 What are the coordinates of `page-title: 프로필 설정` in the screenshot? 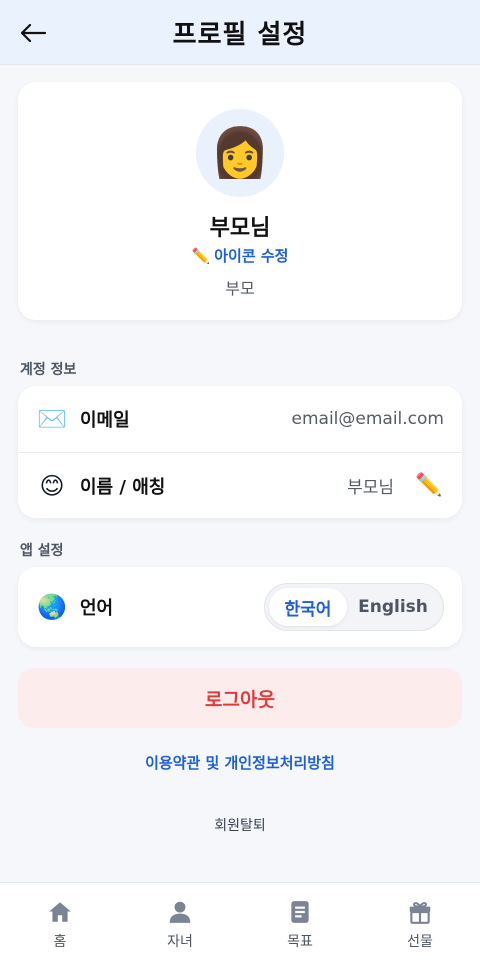 It's located at (240, 34).